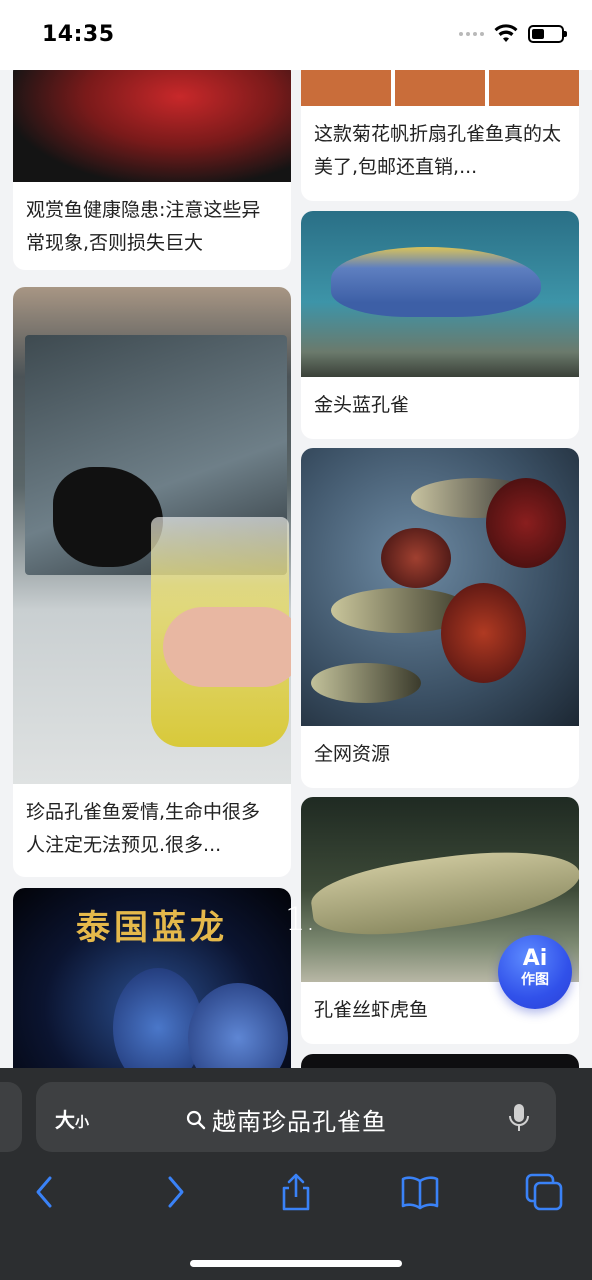  Describe the element at coordinates (352, 754) in the screenshot. I see `card-caption: 全网资源` at that location.